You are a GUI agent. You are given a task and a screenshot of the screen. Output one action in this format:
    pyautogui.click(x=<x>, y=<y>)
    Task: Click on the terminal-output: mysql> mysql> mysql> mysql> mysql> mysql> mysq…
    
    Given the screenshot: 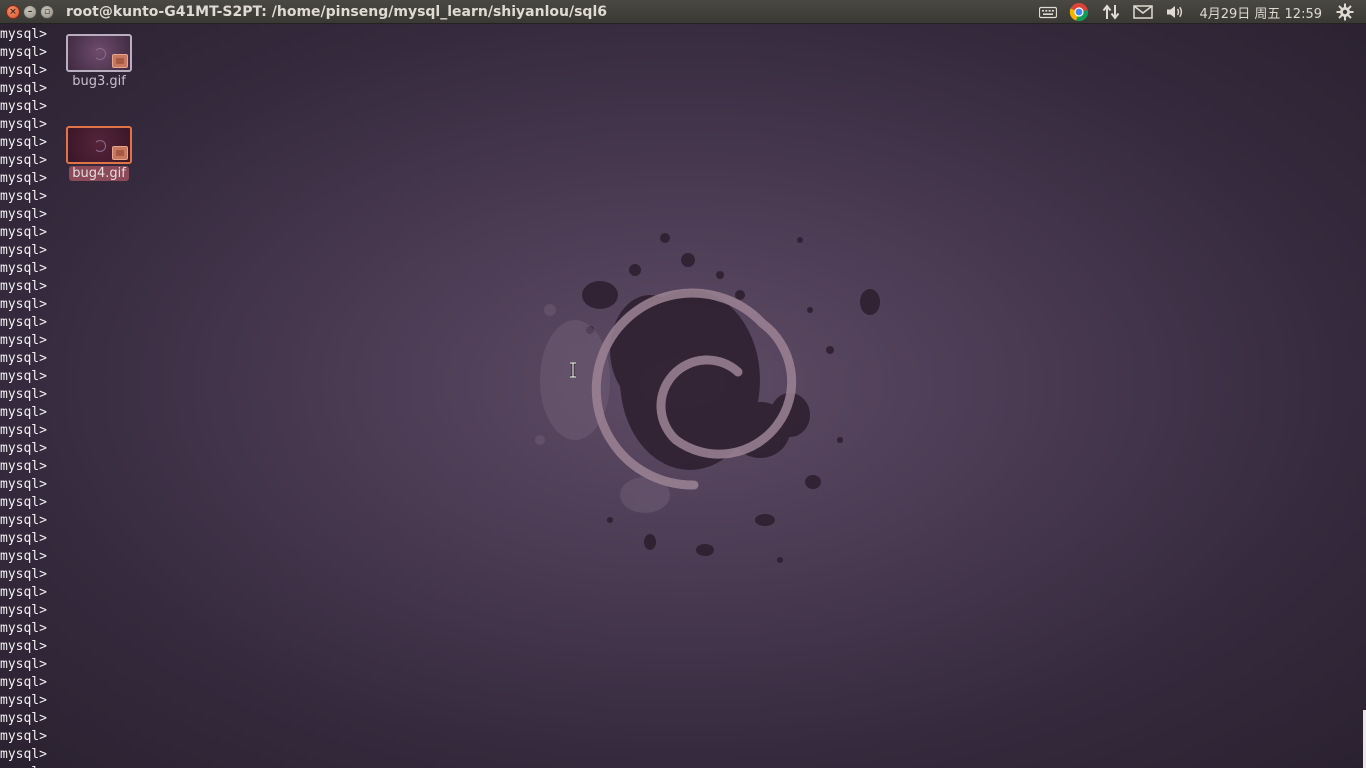 What is the action you would take?
    pyautogui.click(x=30, y=397)
    